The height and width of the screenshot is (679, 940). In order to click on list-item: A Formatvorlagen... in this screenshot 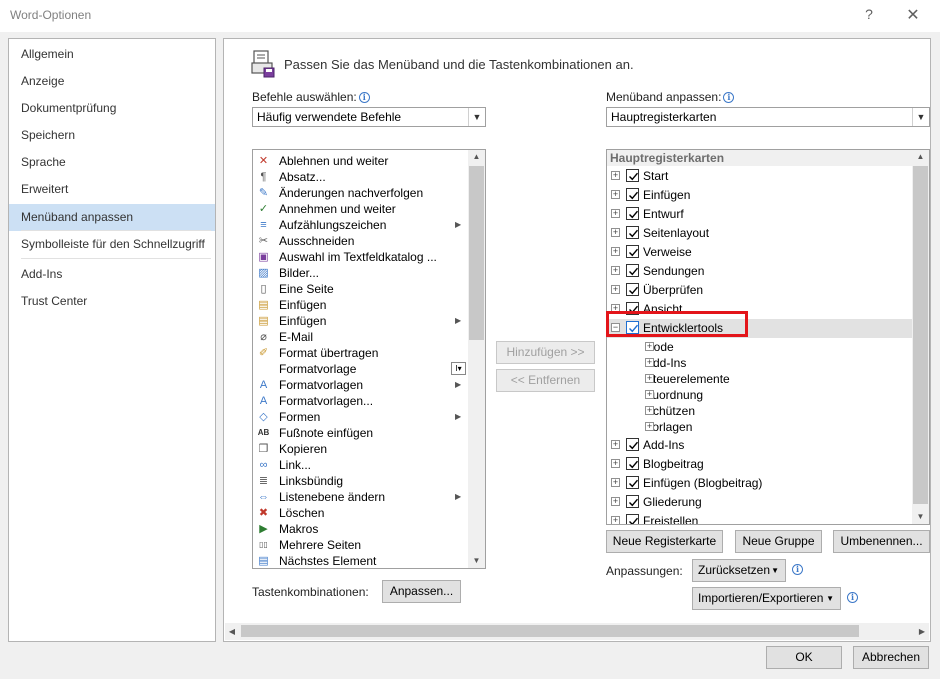, I will do `click(360, 401)`.